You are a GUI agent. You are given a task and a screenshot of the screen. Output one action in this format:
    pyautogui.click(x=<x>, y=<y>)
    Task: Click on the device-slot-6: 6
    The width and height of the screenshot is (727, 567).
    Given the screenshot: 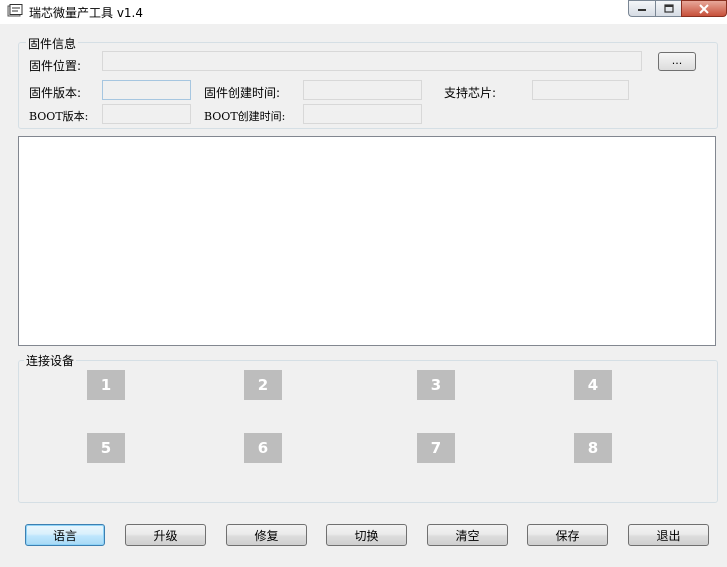 What is the action you would take?
    pyautogui.click(x=263, y=448)
    